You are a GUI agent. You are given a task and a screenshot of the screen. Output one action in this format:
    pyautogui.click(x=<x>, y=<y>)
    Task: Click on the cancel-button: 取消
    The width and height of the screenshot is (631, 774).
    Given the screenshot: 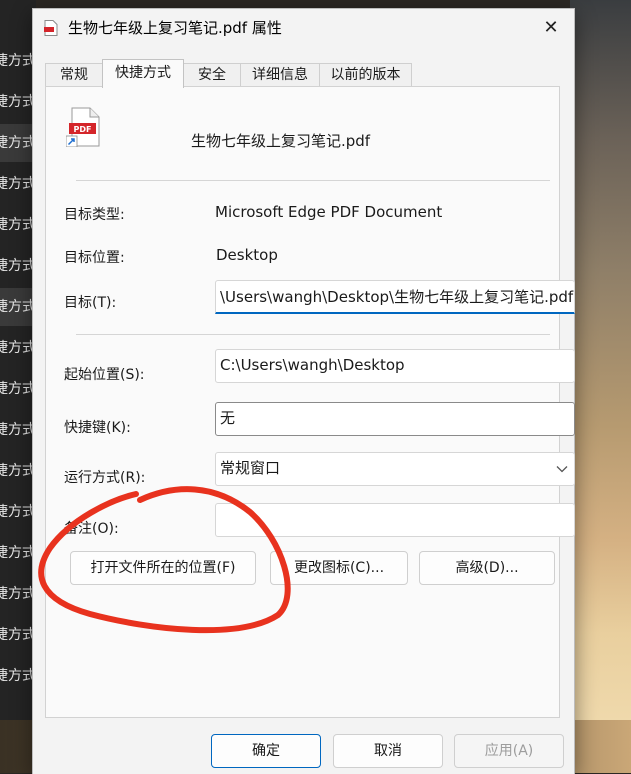 What is the action you would take?
    pyautogui.click(x=388, y=751)
    